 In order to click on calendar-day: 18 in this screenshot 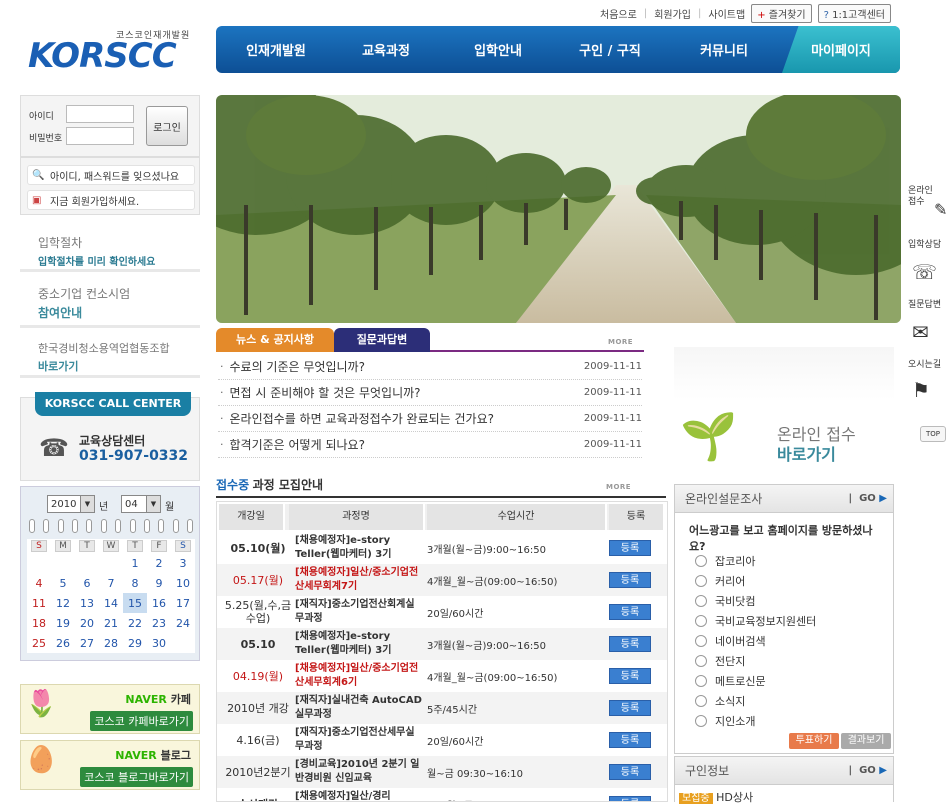, I will do `click(39, 623)`.